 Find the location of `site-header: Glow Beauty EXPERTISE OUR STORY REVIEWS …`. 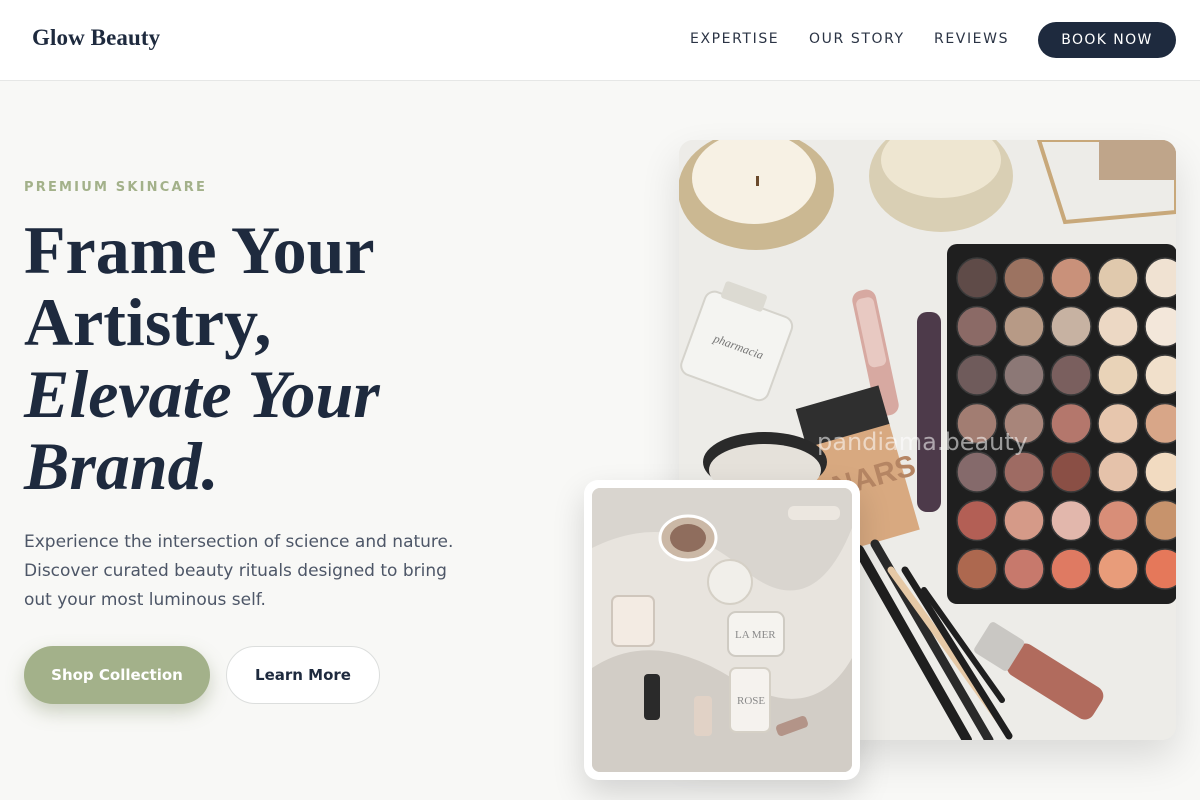

site-header: Glow Beauty EXPERTISE OUR STORY REVIEWS … is located at coordinates (600, 40).